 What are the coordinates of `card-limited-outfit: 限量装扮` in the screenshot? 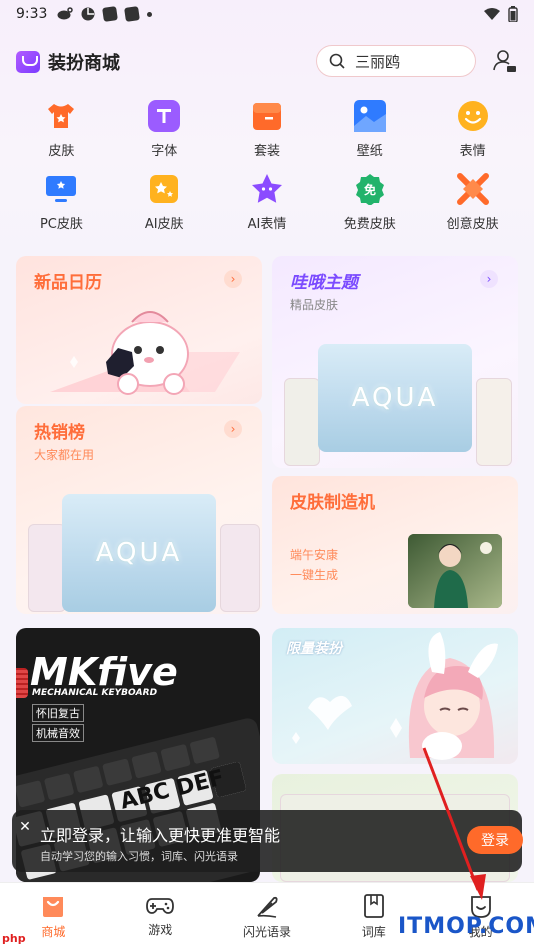 It's located at (395, 696).